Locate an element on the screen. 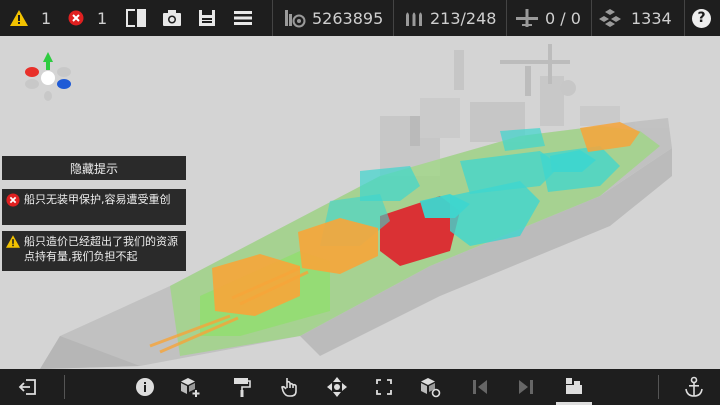 This screenshot has width=720, height=405. prev-icon is located at coordinates (480, 387).